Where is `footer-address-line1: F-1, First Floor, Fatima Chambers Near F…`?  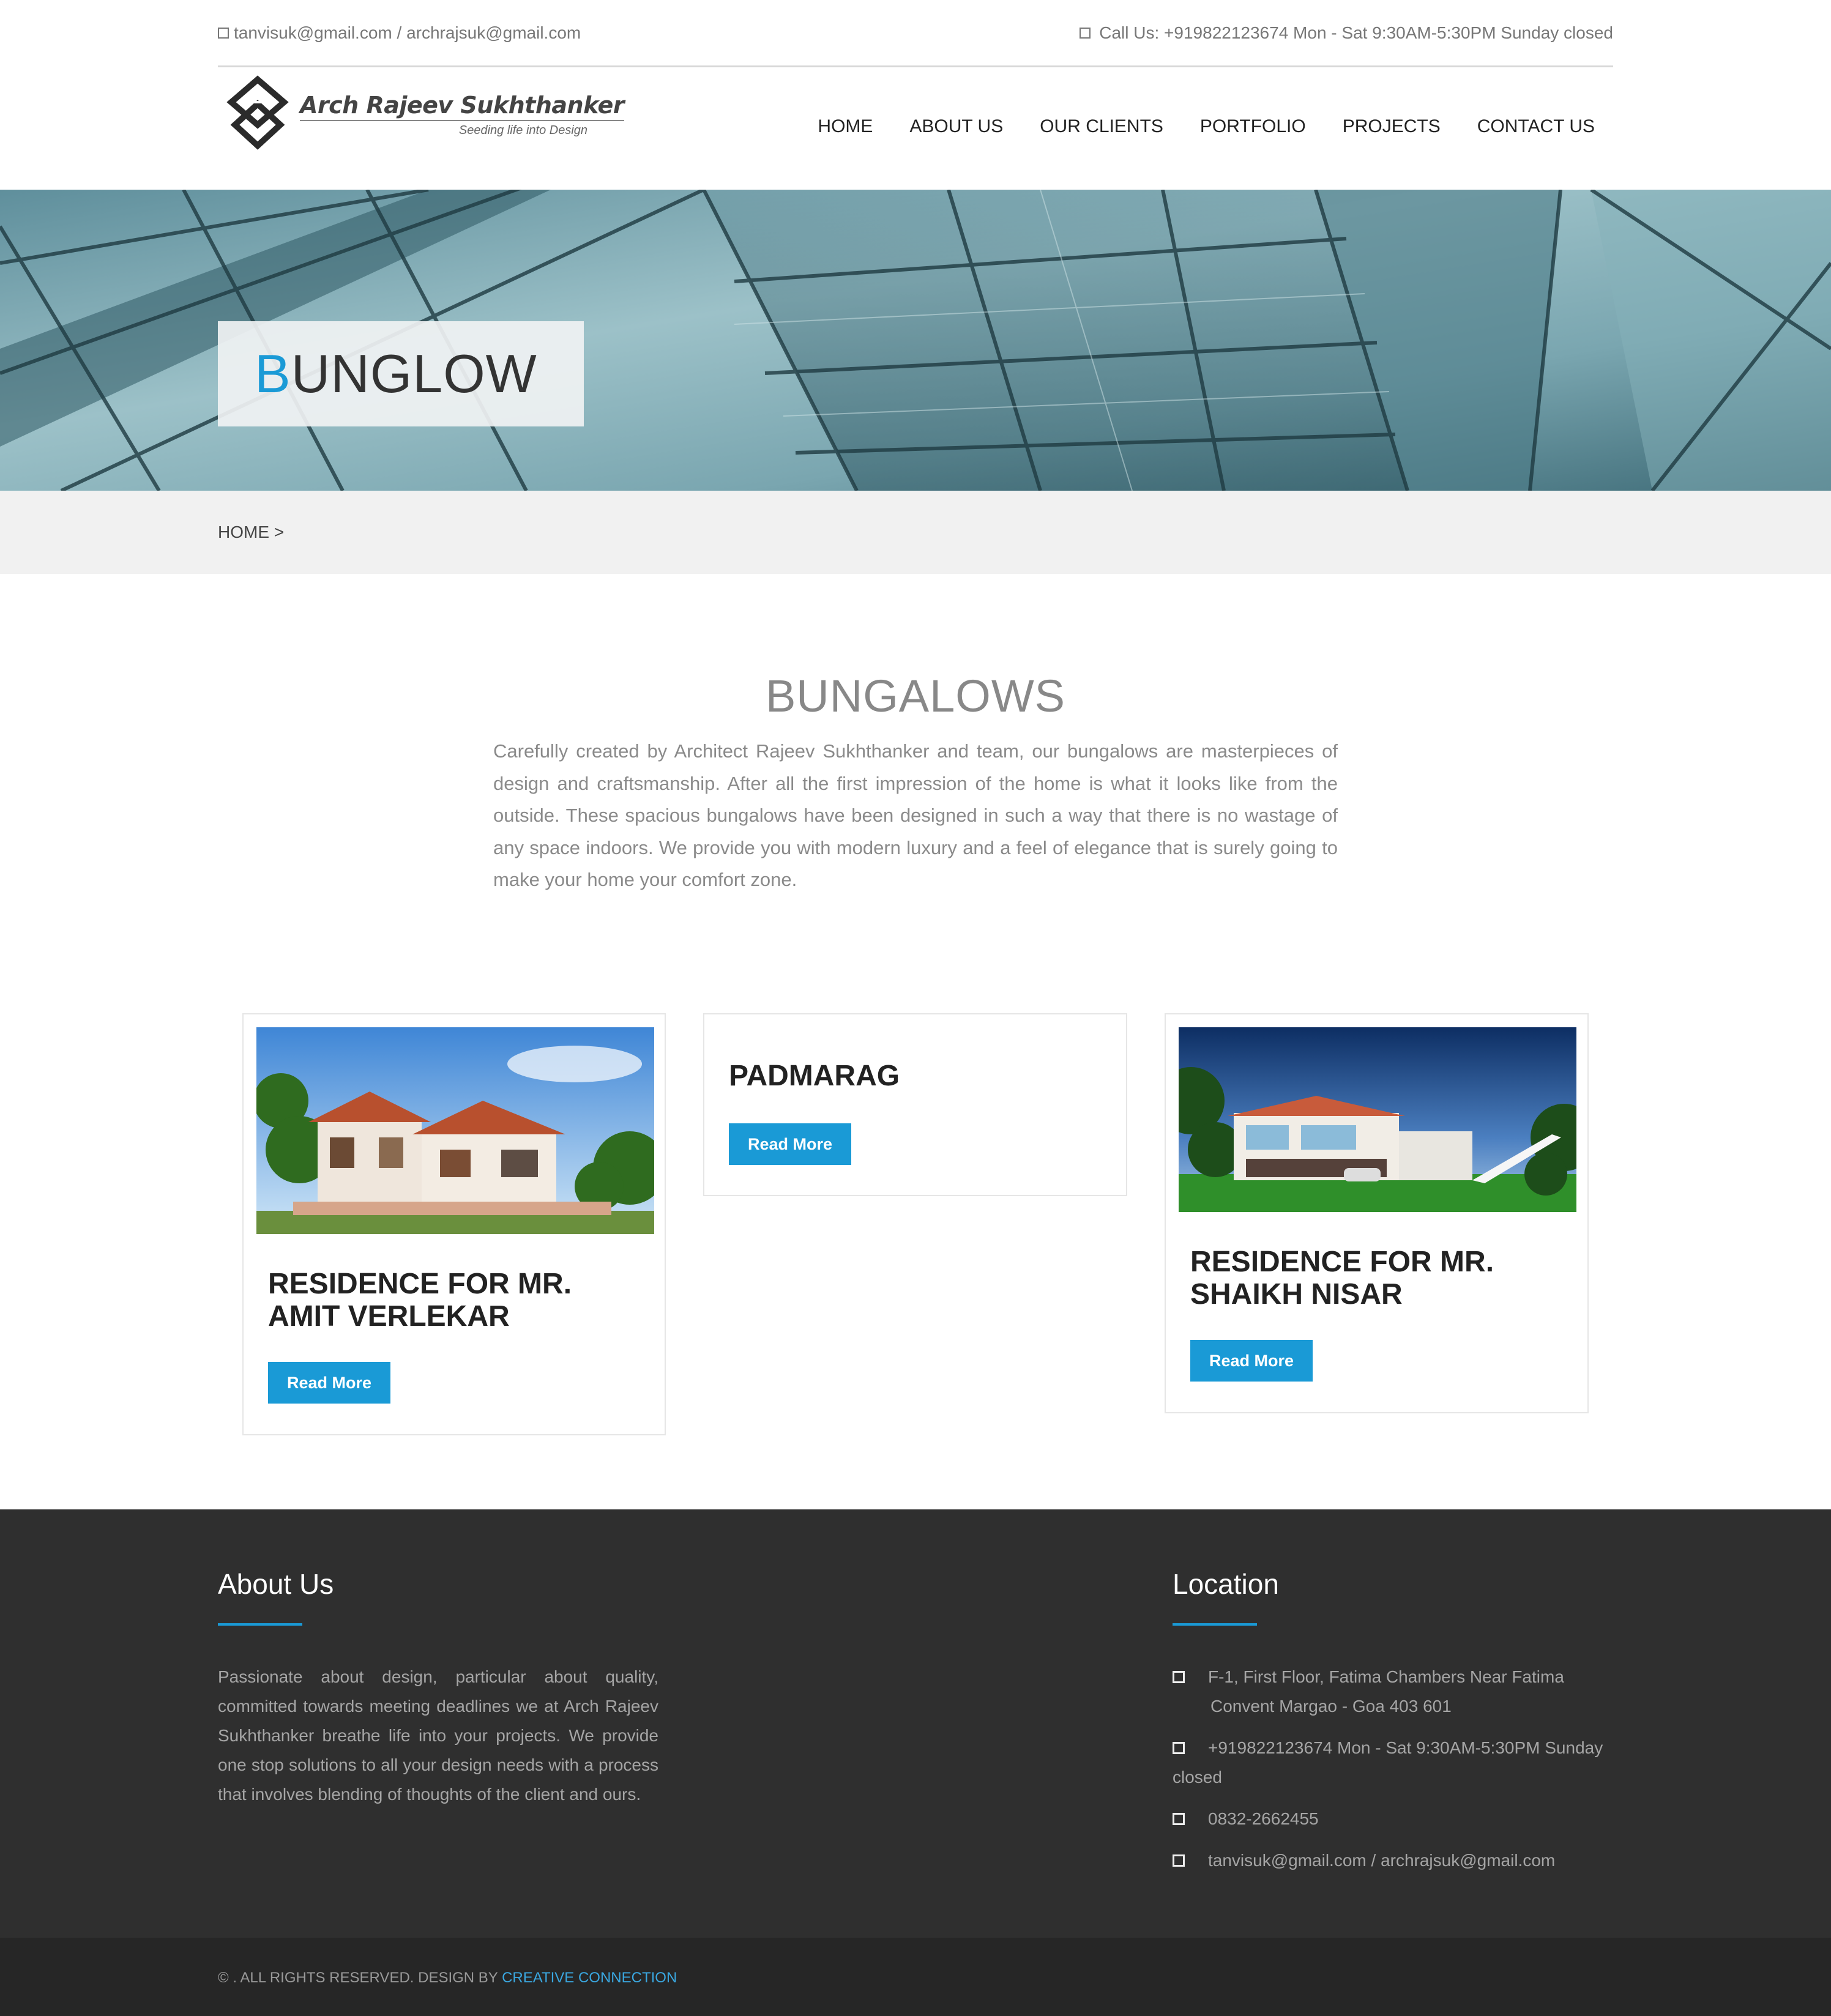
footer-address-line1: F-1, First Floor, Fatima Chambers Near F… is located at coordinates (1386, 1676).